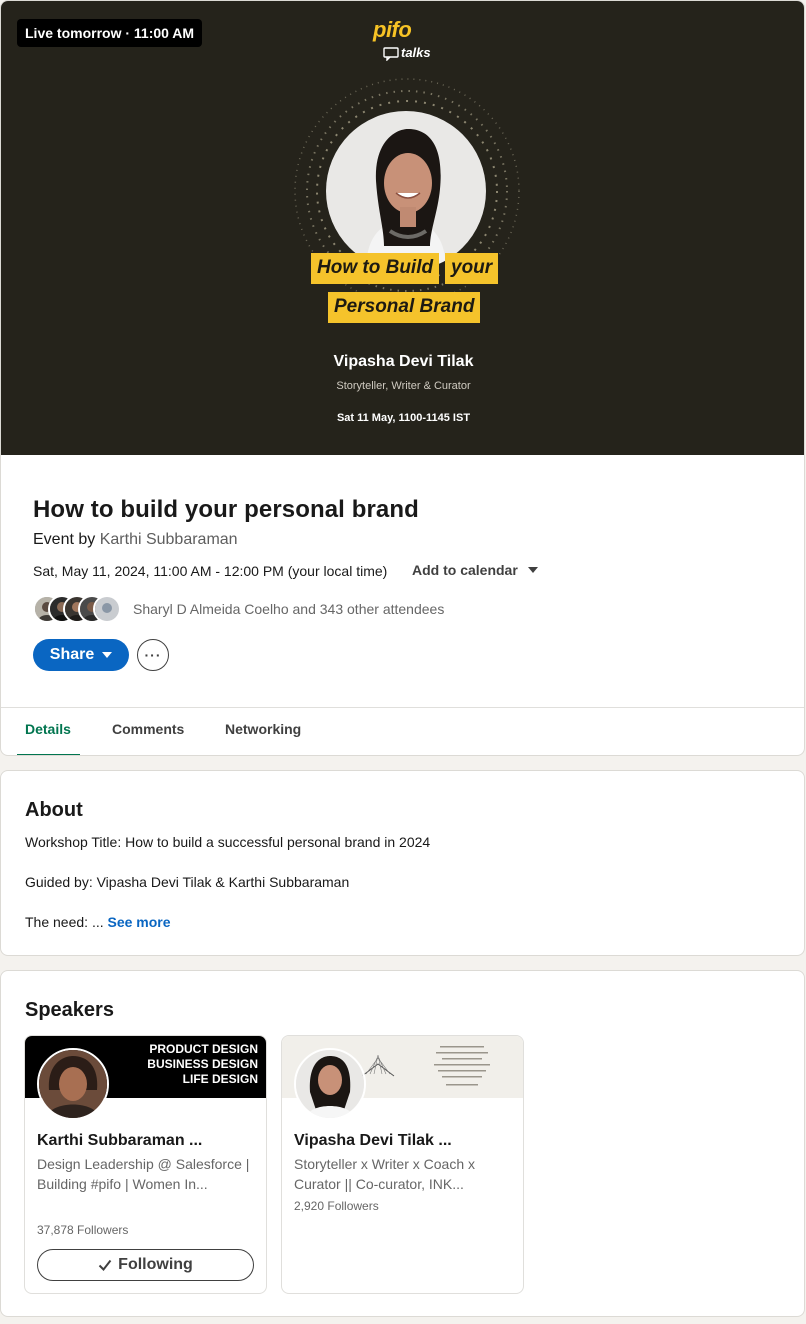 The width and height of the screenshot is (806, 1324). I want to click on tab-comments: Comments, so click(148, 729).